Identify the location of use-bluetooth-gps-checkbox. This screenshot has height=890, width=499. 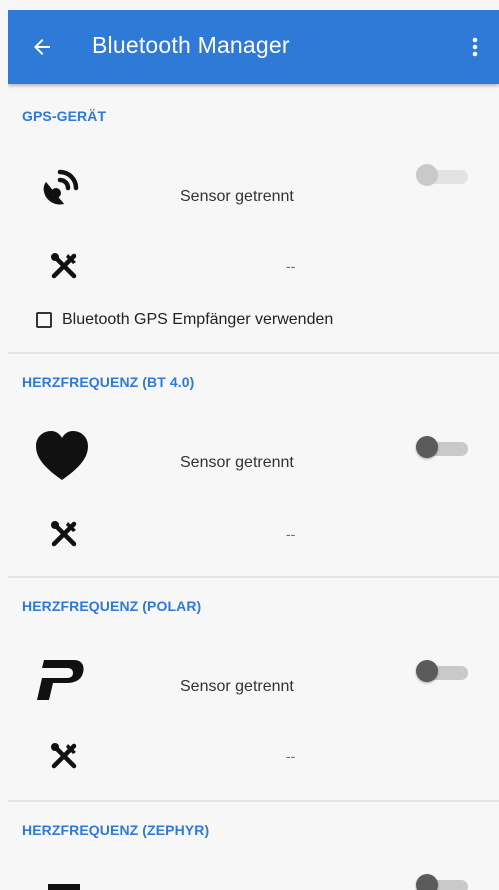
(44, 320).